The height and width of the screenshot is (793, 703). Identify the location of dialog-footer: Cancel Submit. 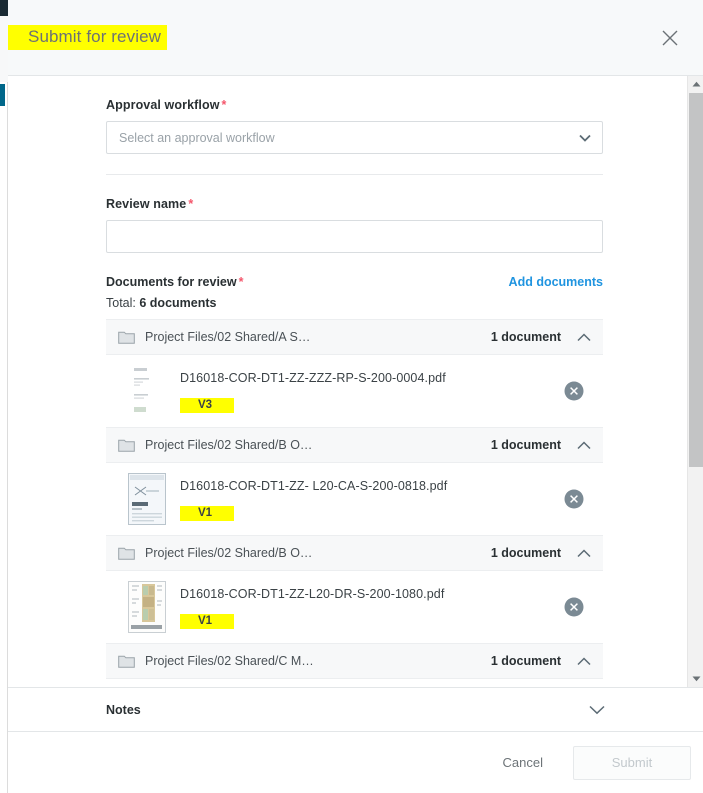
(355, 762).